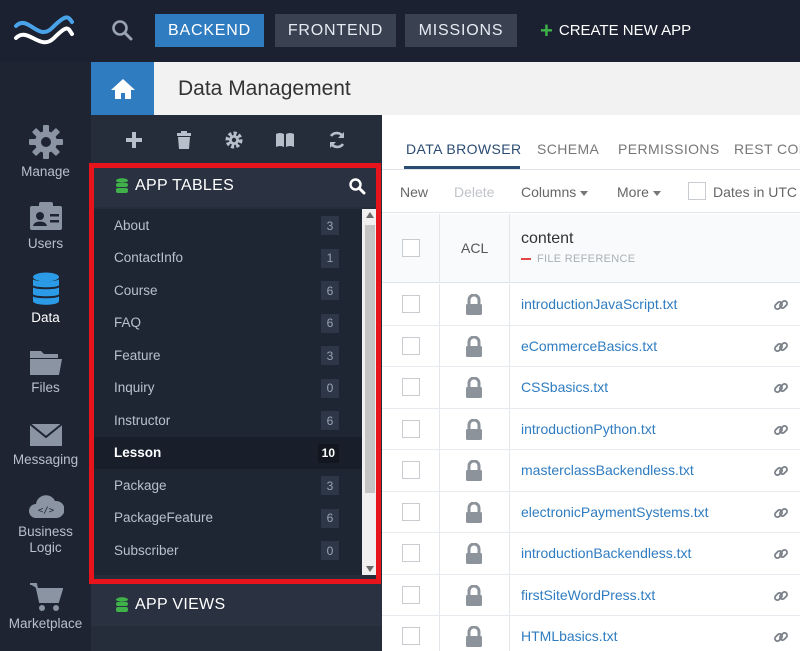 This screenshot has height=651, width=800. What do you see at coordinates (164, 518) in the screenshot?
I see `table-name: PackageFeature` at bounding box center [164, 518].